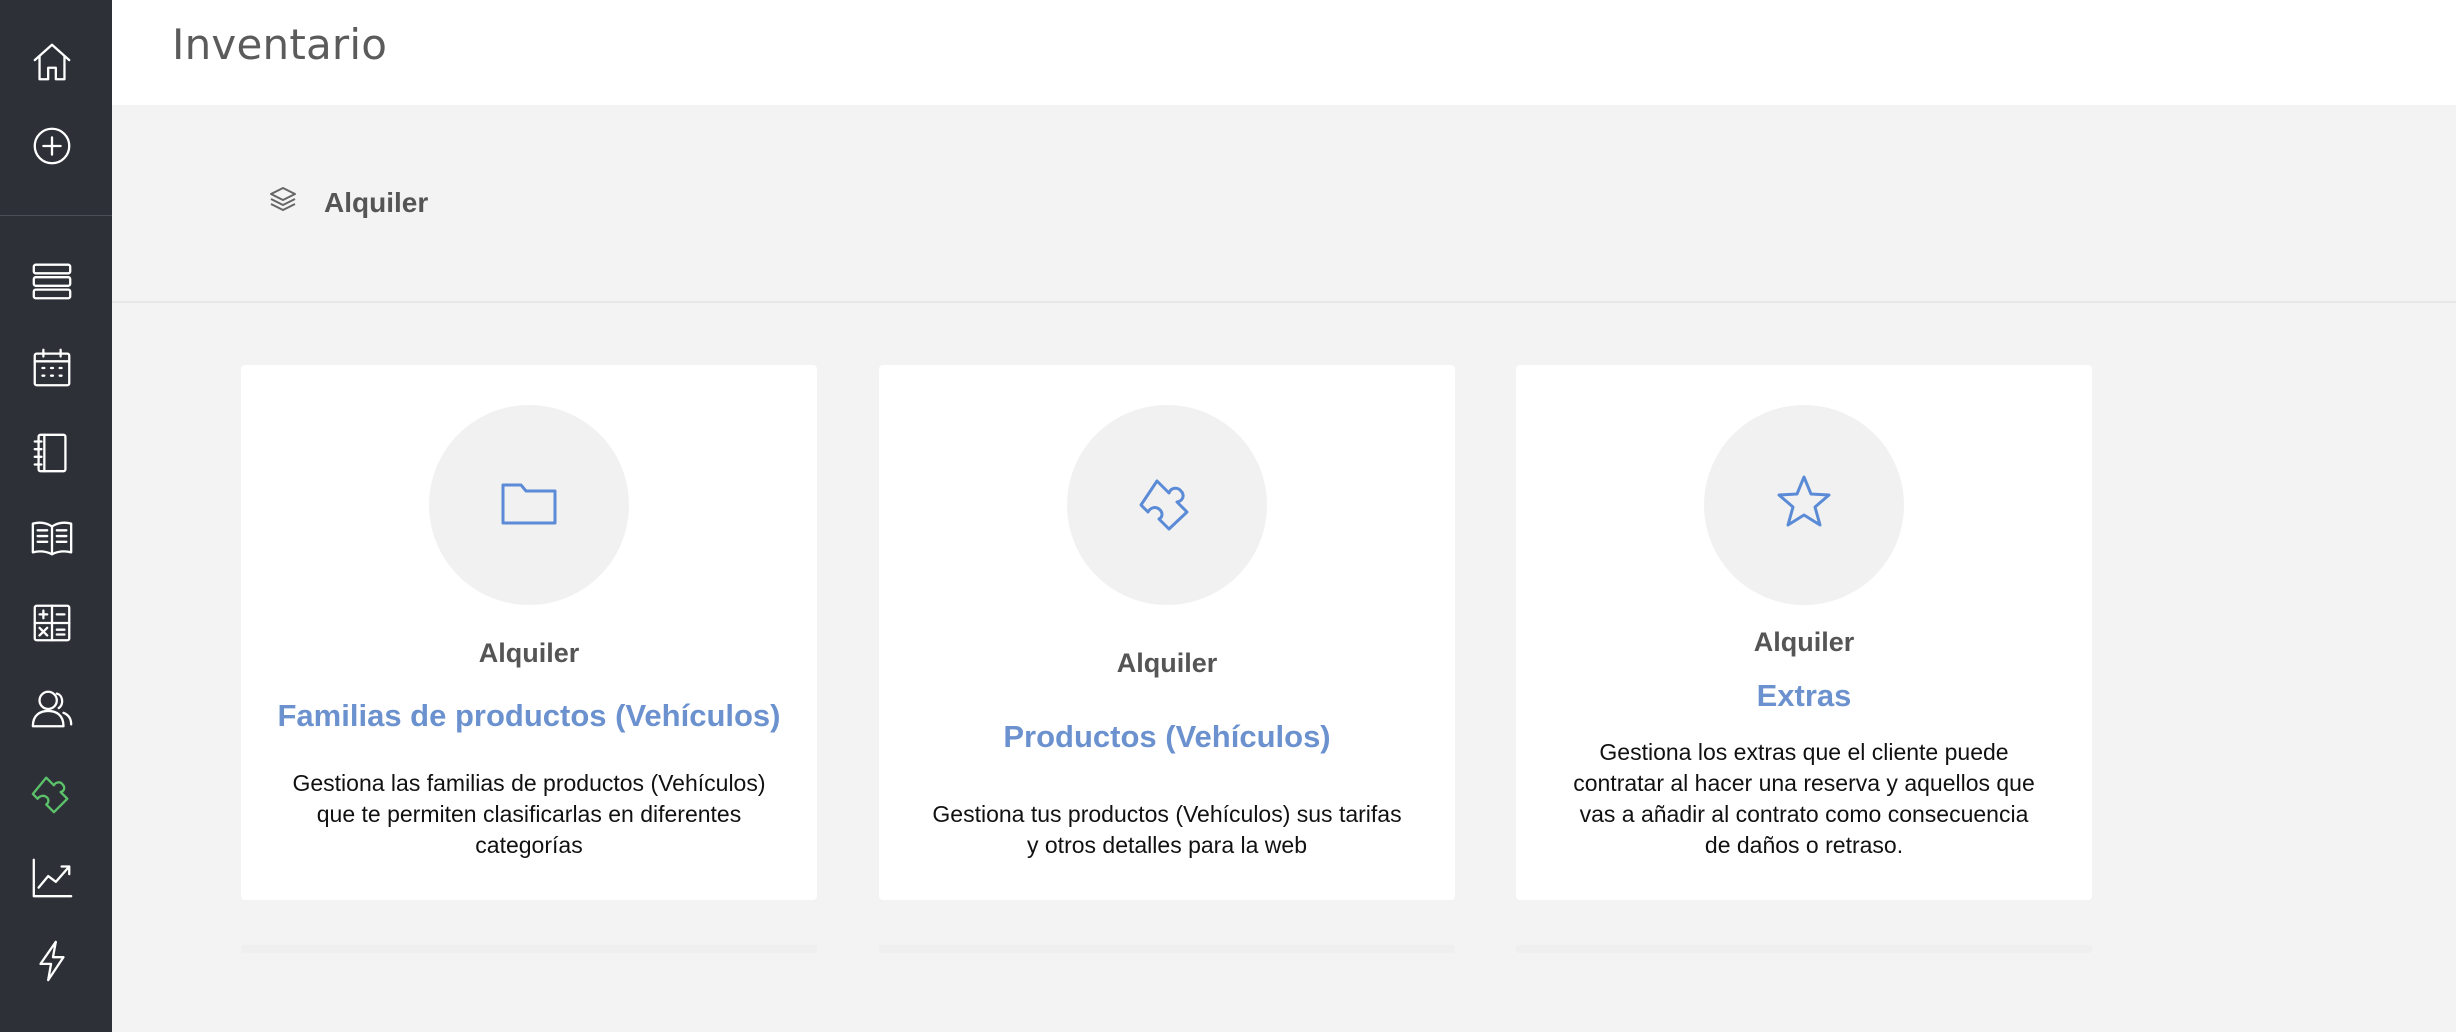 The image size is (2456, 1032). Describe the element at coordinates (52, 537) in the screenshot. I see `book-open-icon` at that location.